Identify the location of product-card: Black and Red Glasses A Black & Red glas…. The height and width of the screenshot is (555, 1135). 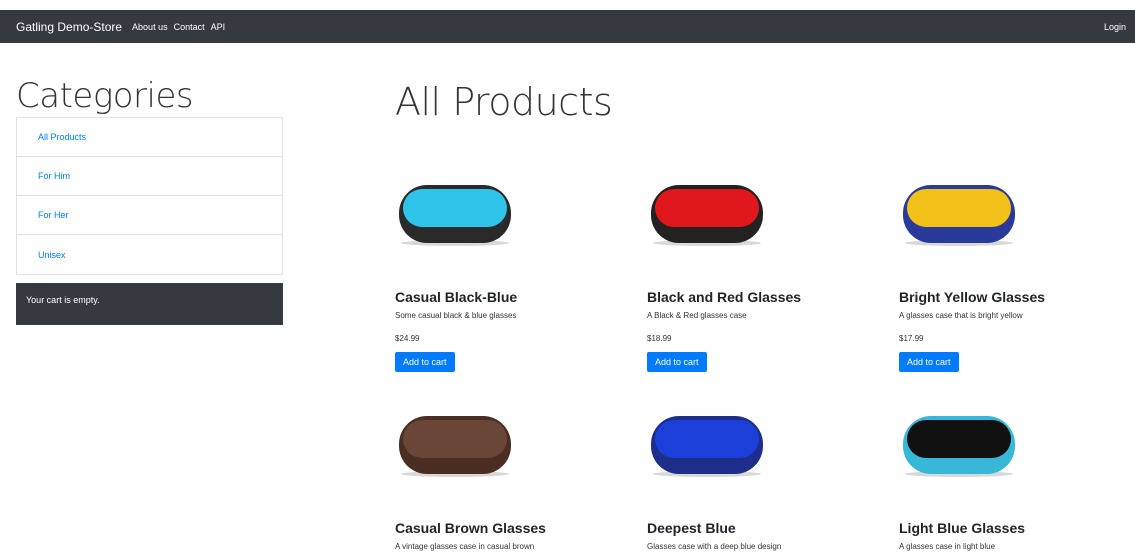
(767, 275).